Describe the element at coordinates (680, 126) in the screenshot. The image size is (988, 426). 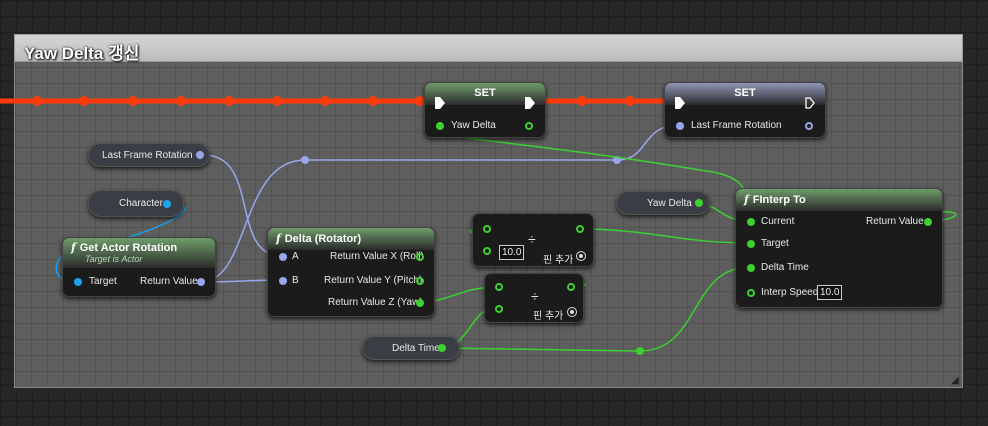
I see `last-frame-rotation-in-pin` at that location.